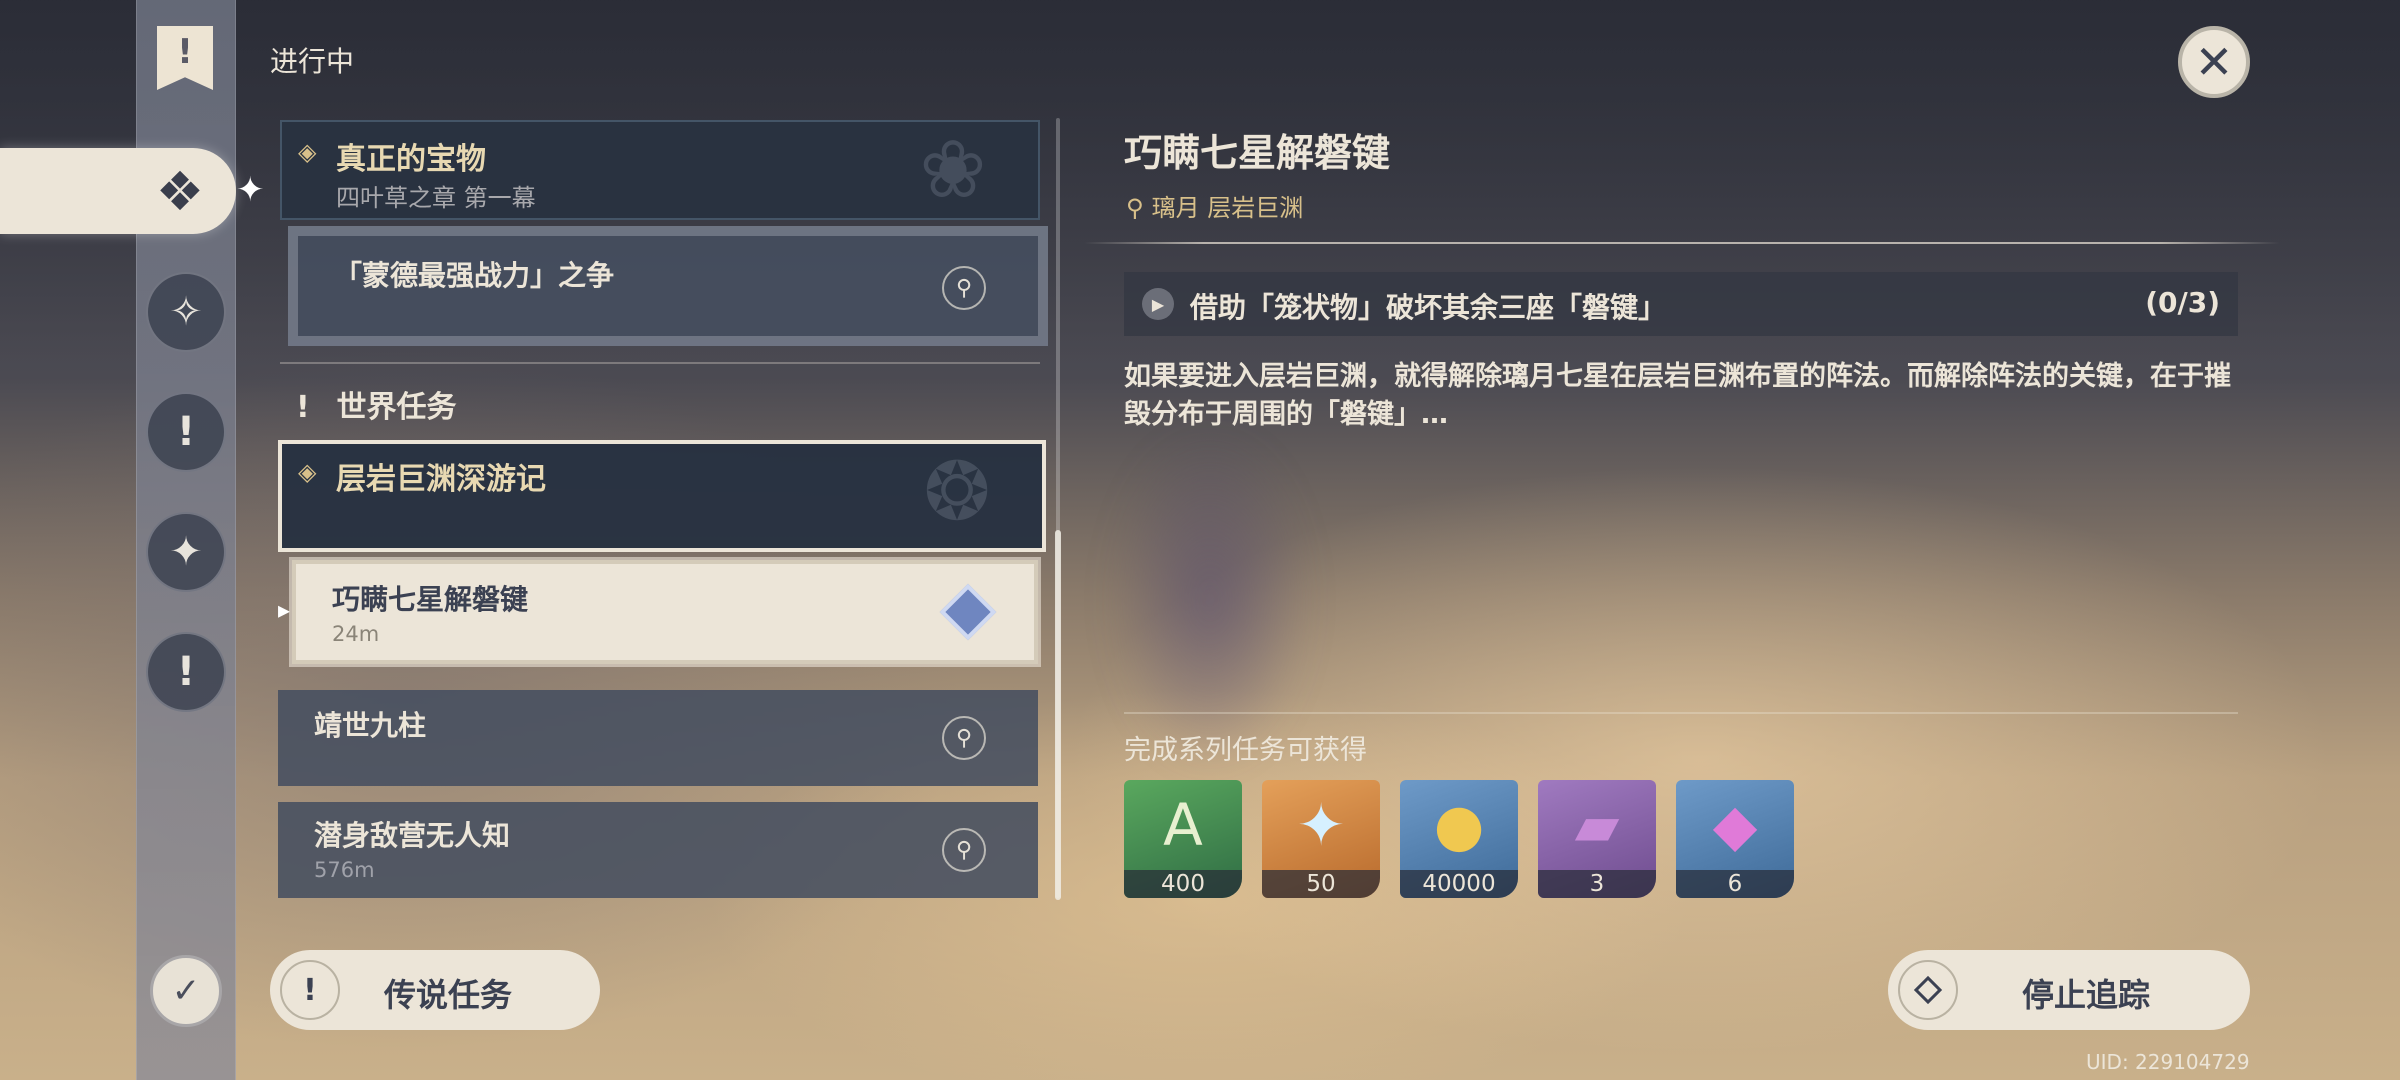 The image size is (2400, 1080). What do you see at coordinates (1428, 307) in the screenshot?
I see `objective-text: 借助「笼状物」破坏其余三座「磐键」` at bounding box center [1428, 307].